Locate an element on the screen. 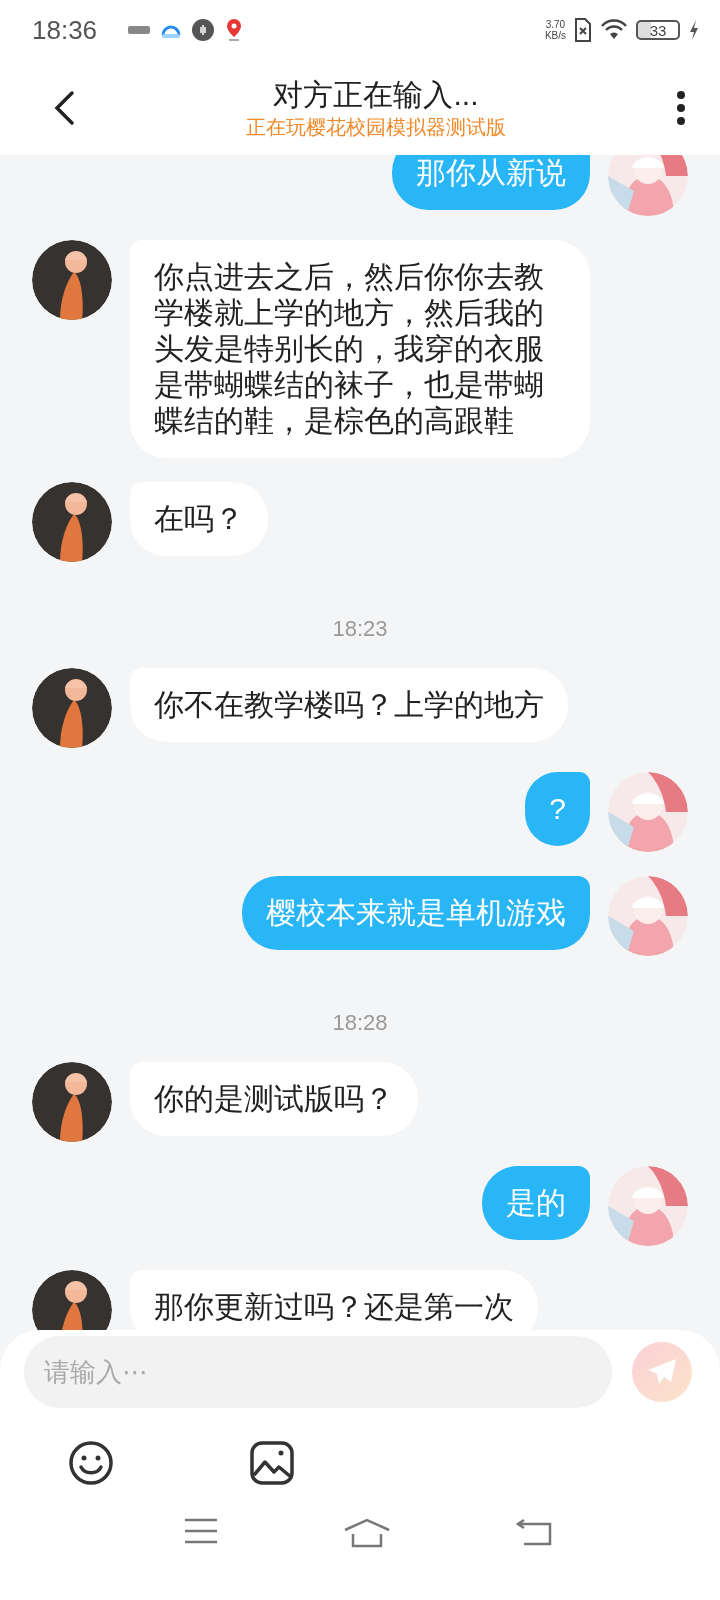  battery-level: 33 is located at coordinates (658, 30).